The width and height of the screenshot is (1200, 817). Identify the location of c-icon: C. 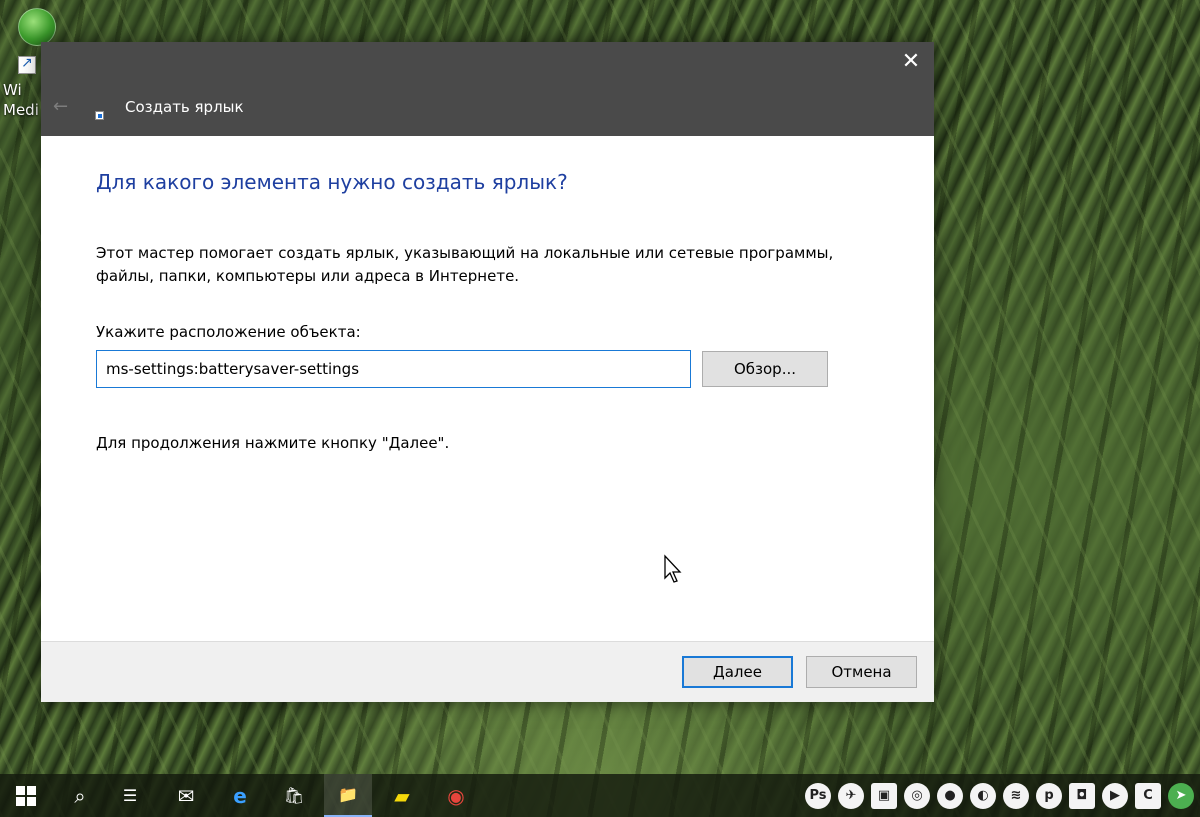
(1148, 795).